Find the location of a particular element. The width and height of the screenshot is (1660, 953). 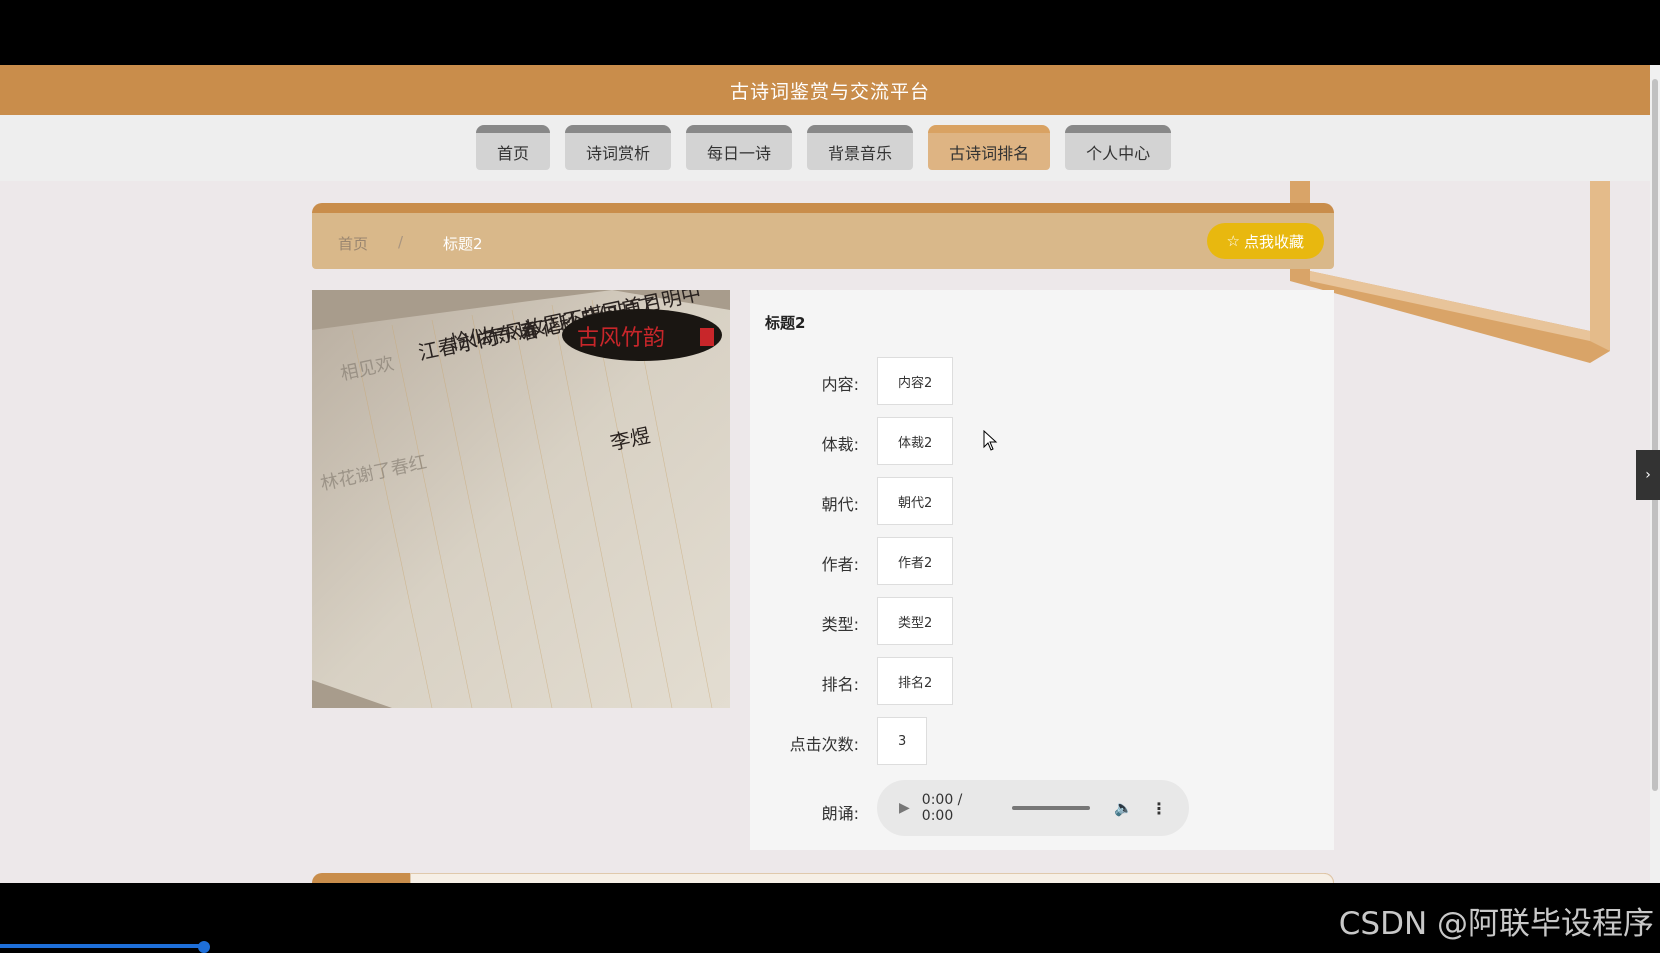

field-value: 作者2 is located at coordinates (915, 561).